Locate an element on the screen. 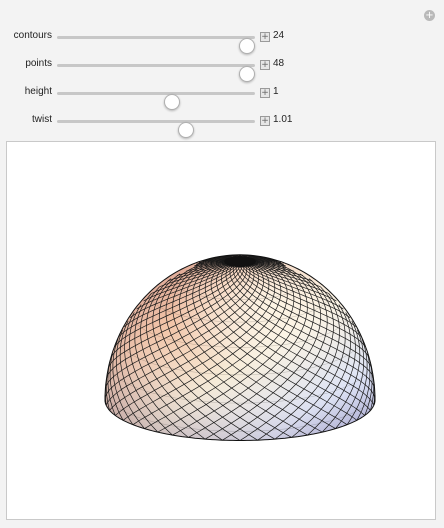 Image resolution: width=444 pixels, height=528 pixels. contours-value: 24 is located at coordinates (279, 35).